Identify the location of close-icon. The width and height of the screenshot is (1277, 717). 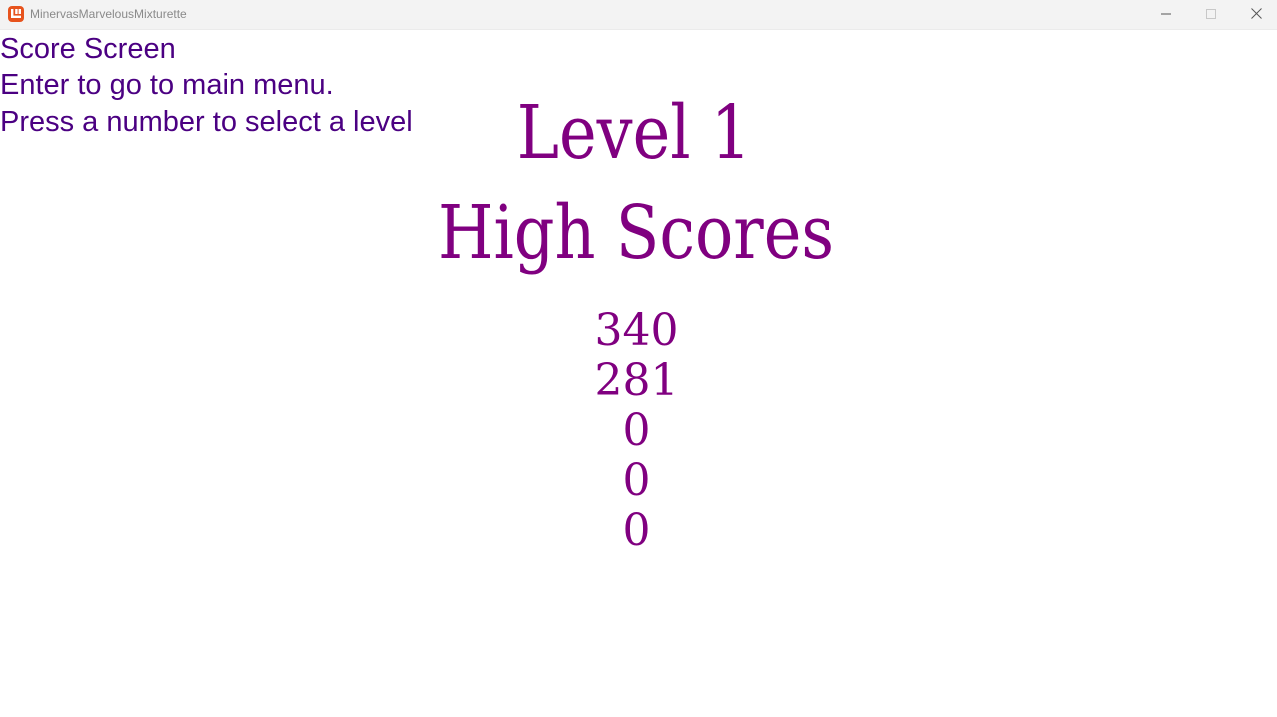
(1256, 15).